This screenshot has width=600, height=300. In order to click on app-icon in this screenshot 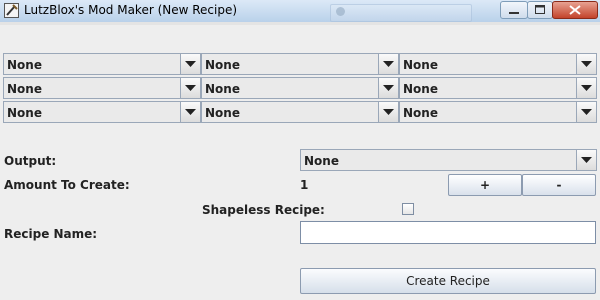, I will do `click(11, 10)`.